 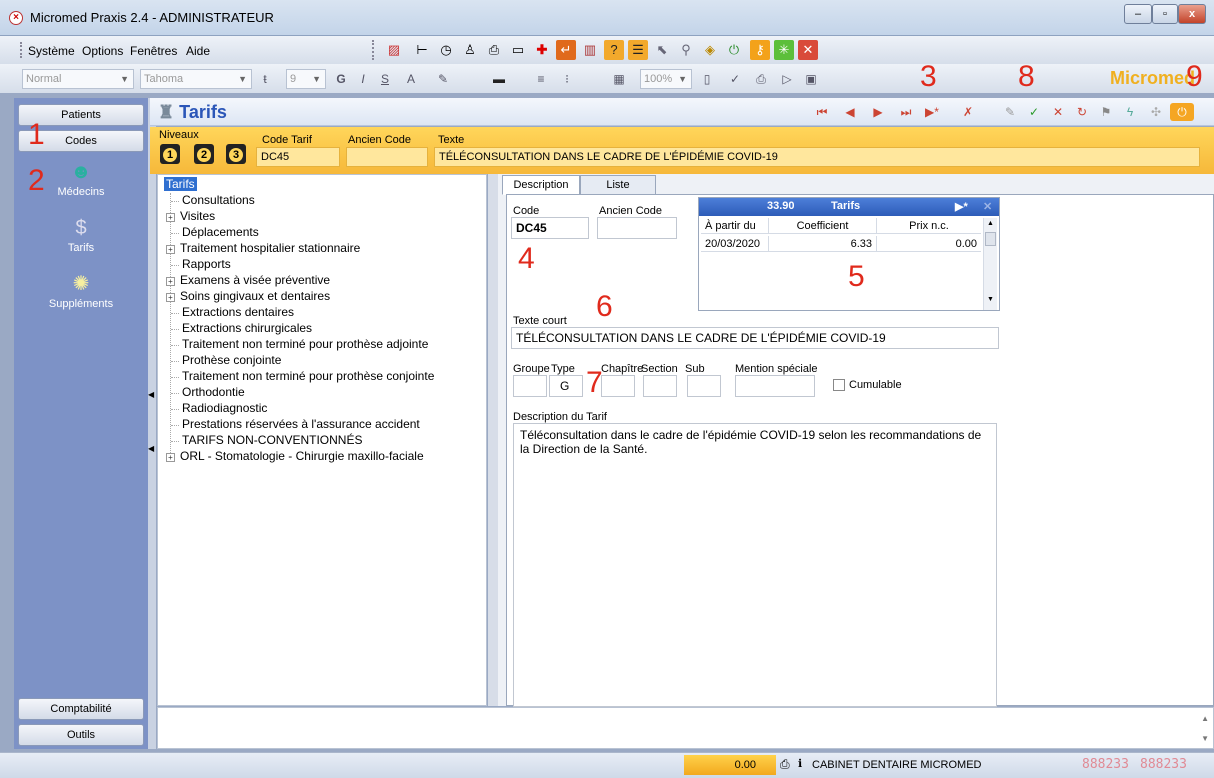 I want to click on mention-speciale-field, so click(x=775, y=386).